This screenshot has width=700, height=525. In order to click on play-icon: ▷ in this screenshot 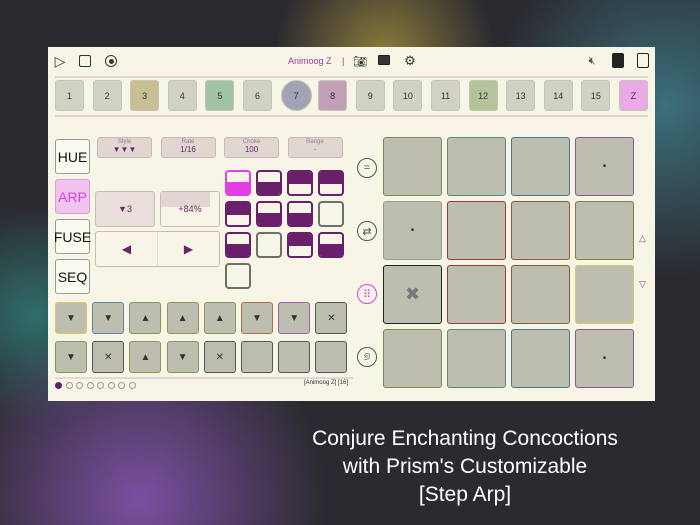, I will do `click(60, 61)`.